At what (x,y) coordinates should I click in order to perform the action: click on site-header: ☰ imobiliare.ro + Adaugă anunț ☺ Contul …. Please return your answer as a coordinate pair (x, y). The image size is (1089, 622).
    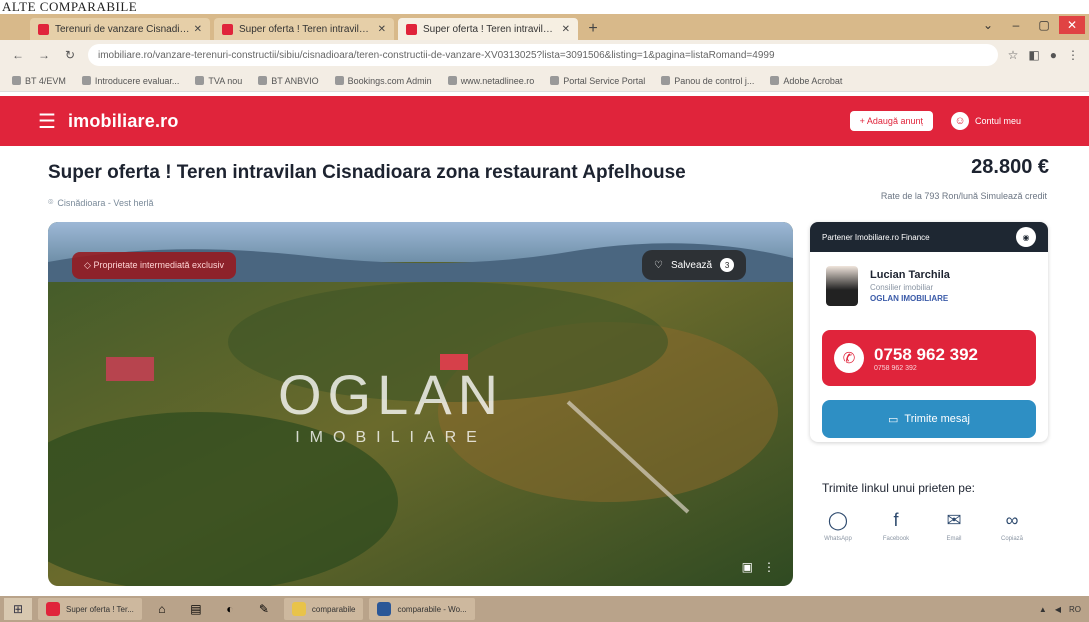
    Looking at the image, I should click on (544, 121).